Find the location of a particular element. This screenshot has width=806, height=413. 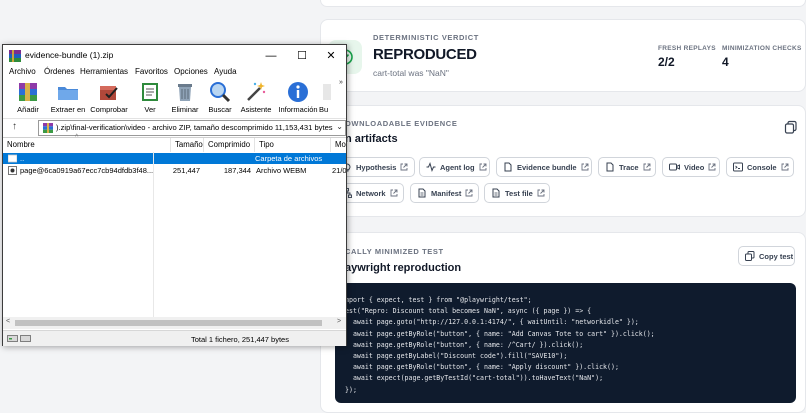

scroll-right-icon: > is located at coordinates (339, 321).